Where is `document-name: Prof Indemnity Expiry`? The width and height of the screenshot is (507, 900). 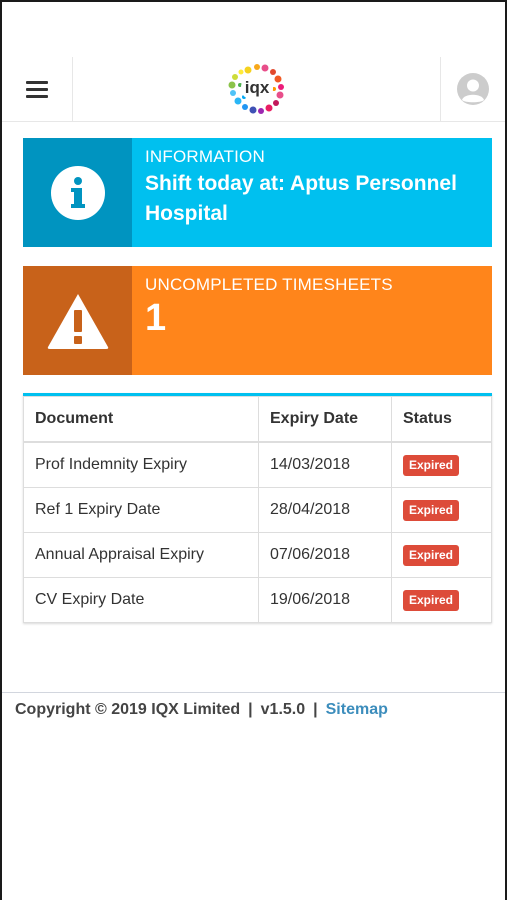 document-name: Prof Indemnity Expiry is located at coordinates (141, 464).